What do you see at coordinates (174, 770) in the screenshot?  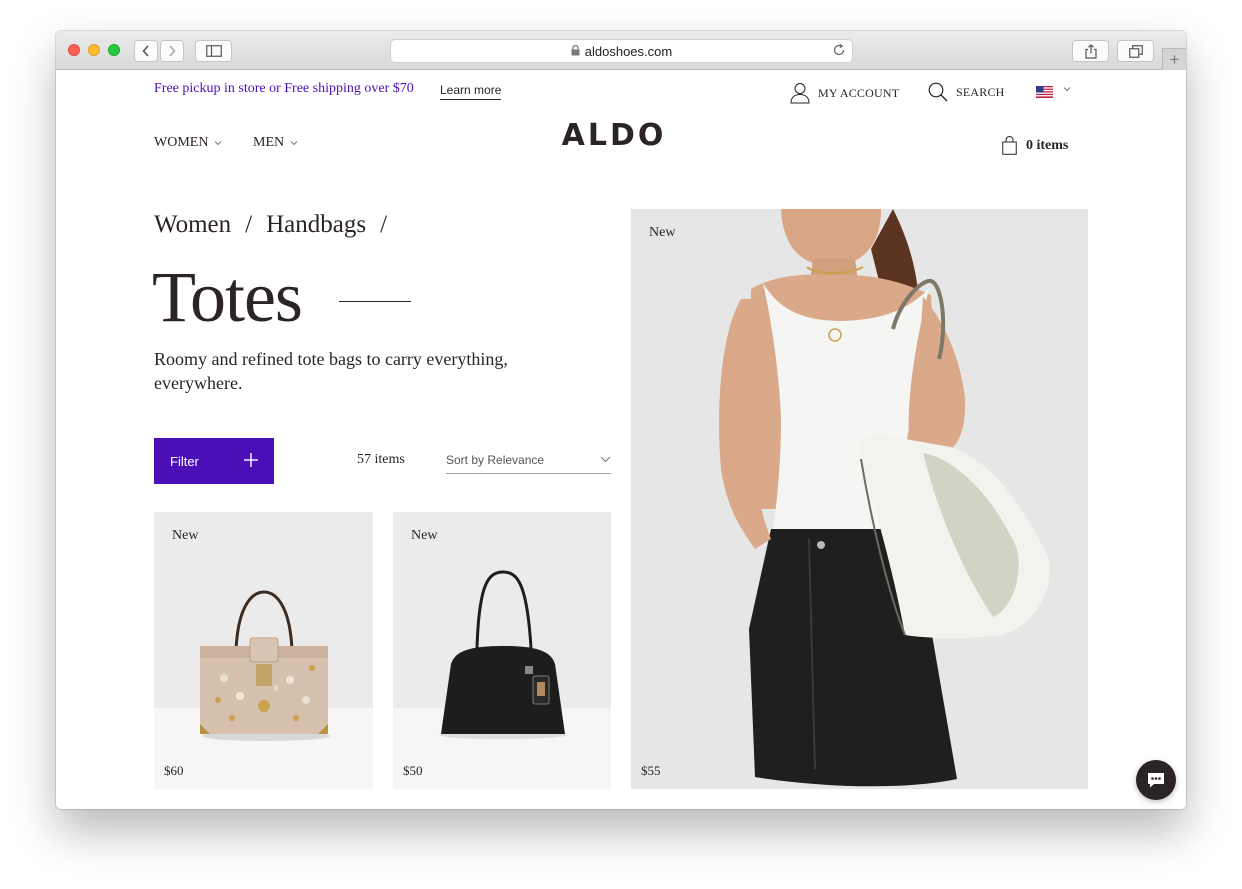 I see `product-price: $60` at bounding box center [174, 770].